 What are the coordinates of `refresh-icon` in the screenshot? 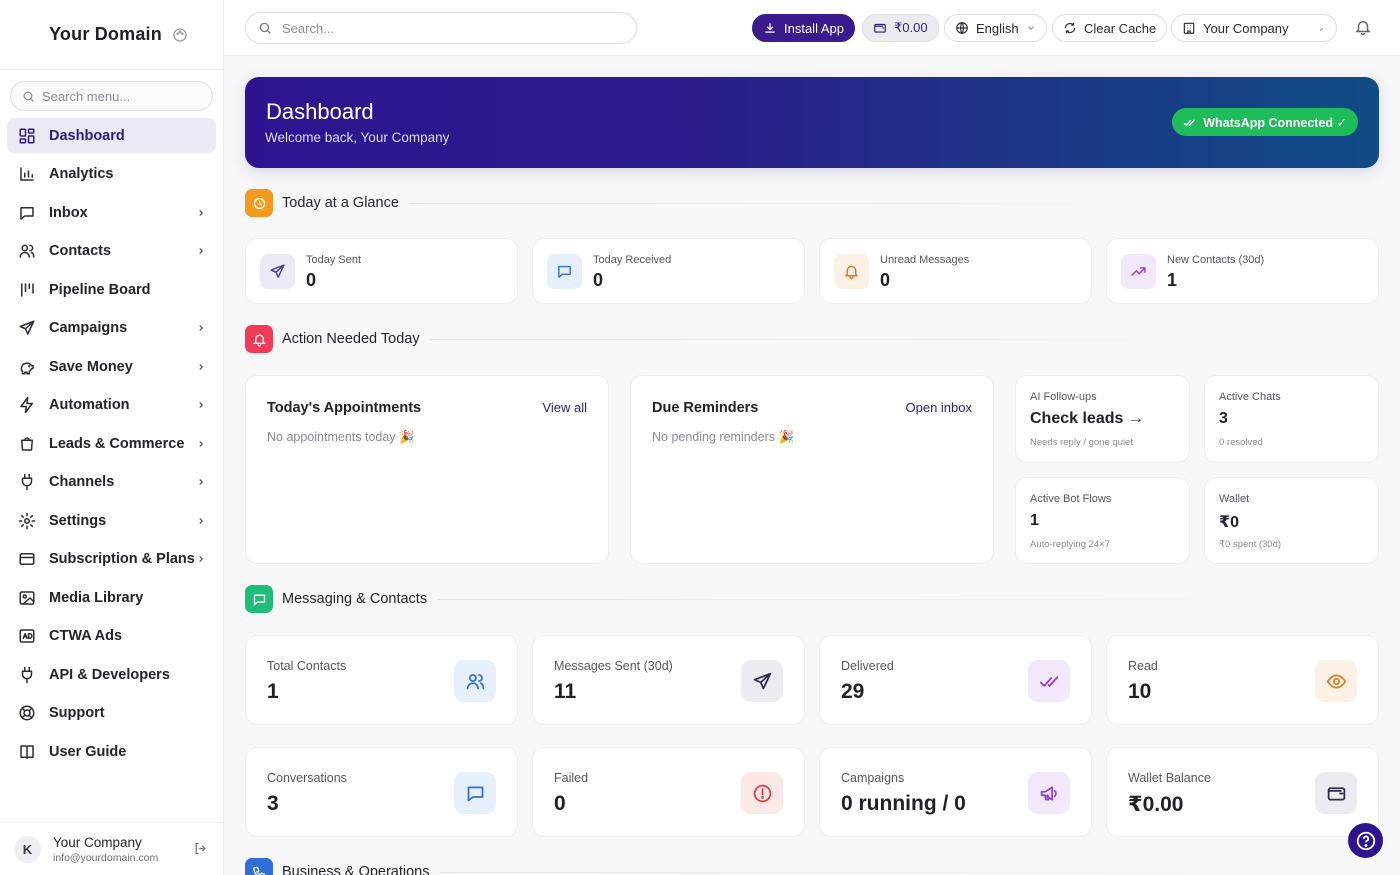 It's located at (1070, 28).